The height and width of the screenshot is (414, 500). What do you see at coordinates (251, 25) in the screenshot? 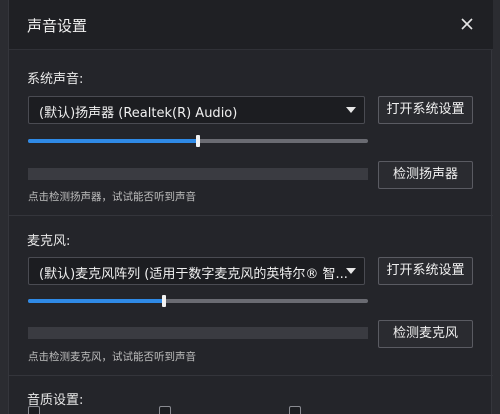
I see `dialog-titlebar: 声音设置` at bounding box center [251, 25].